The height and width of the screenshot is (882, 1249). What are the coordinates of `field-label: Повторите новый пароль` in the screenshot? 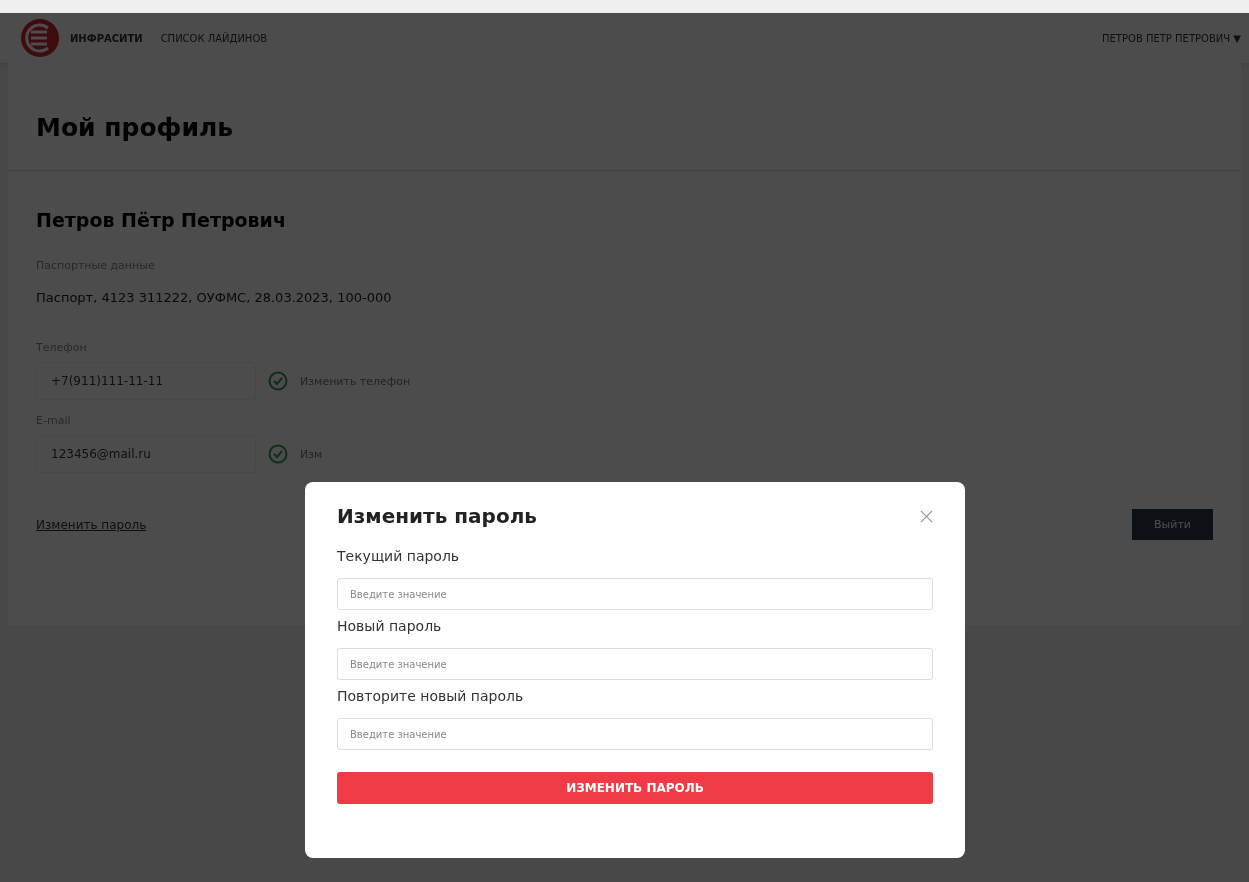 It's located at (431, 696).